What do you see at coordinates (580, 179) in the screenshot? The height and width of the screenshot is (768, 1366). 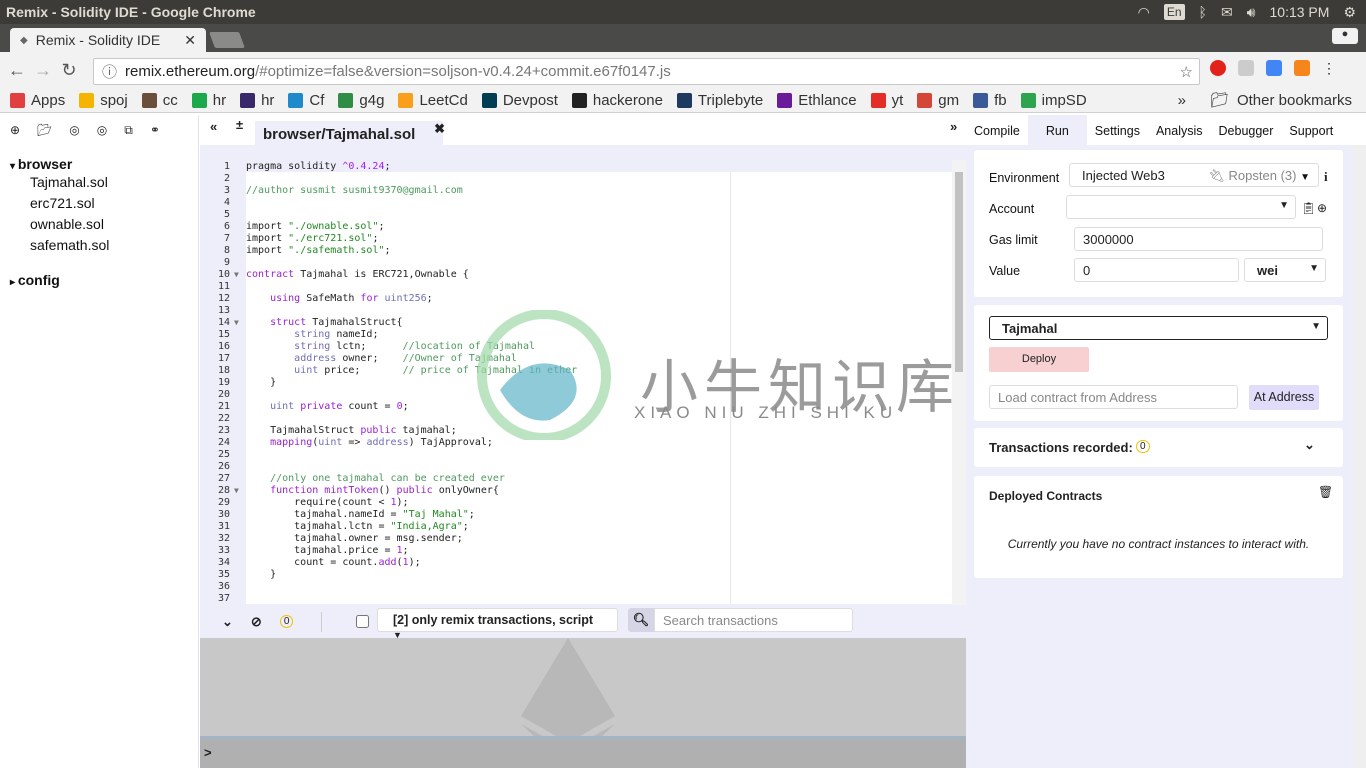 I see `code-line: 2` at bounding box center [580, 179].